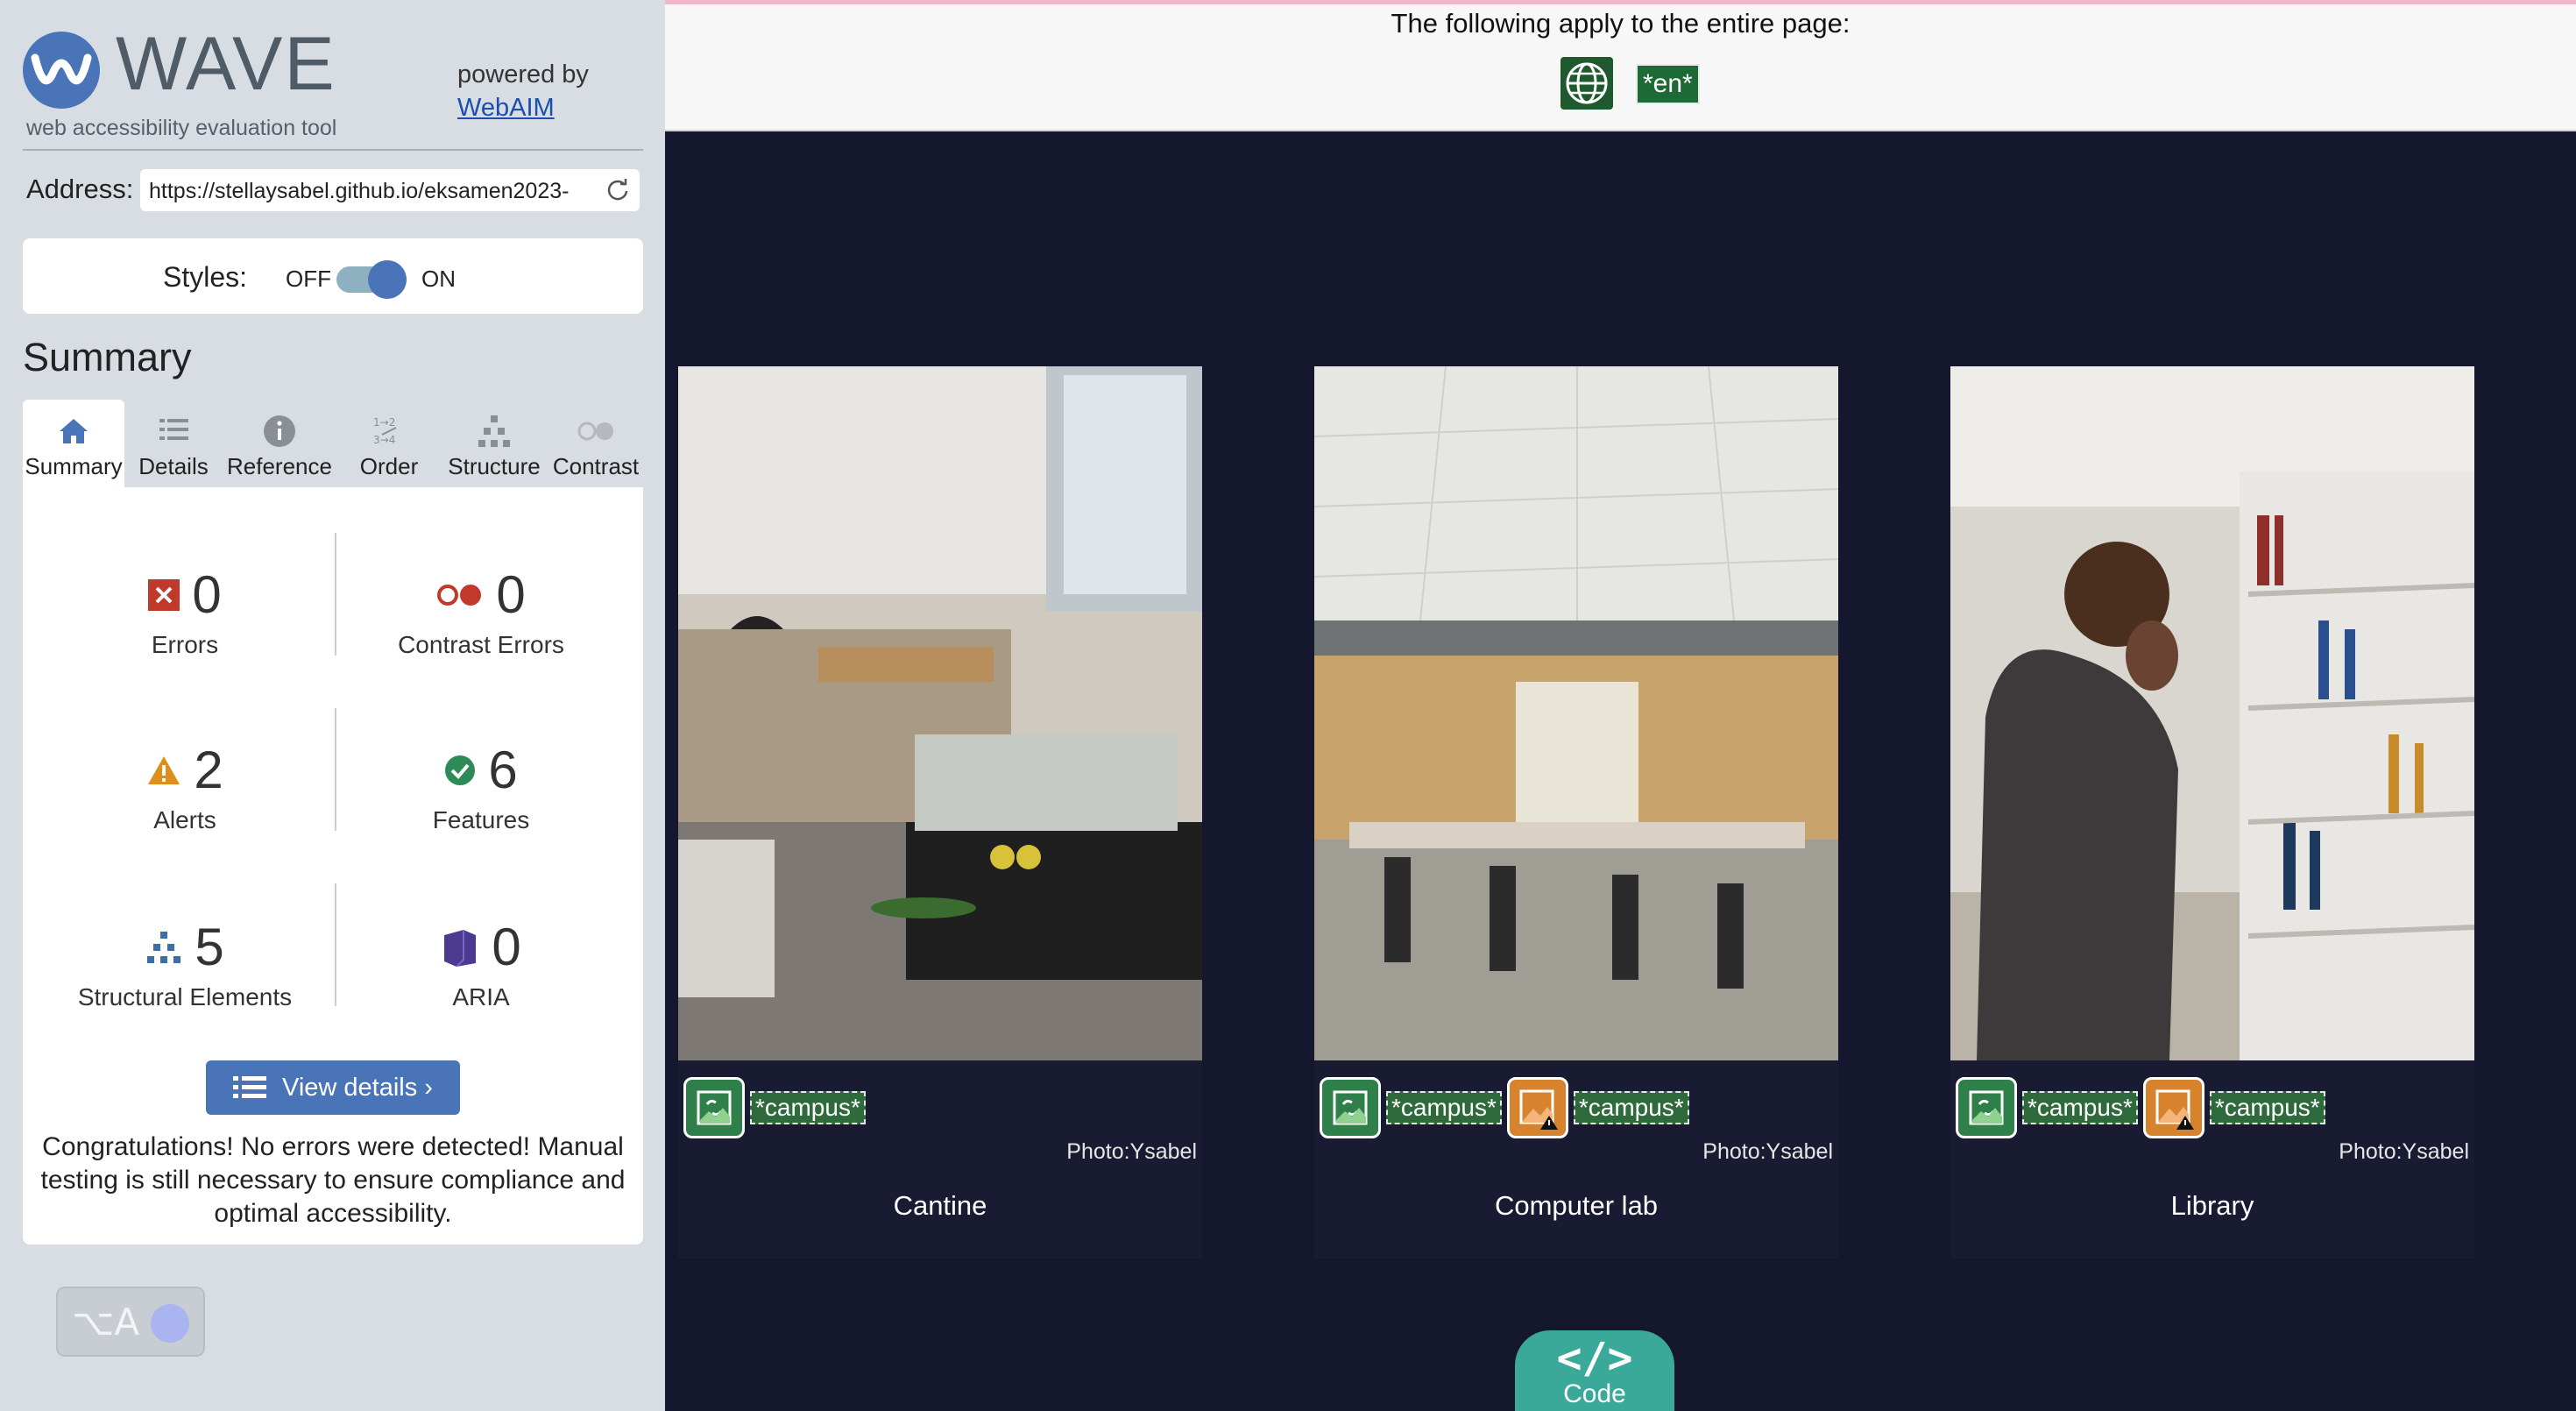 The image size is (2576, 1411). I want to click on language-globe-icon, so click(1586, 83).